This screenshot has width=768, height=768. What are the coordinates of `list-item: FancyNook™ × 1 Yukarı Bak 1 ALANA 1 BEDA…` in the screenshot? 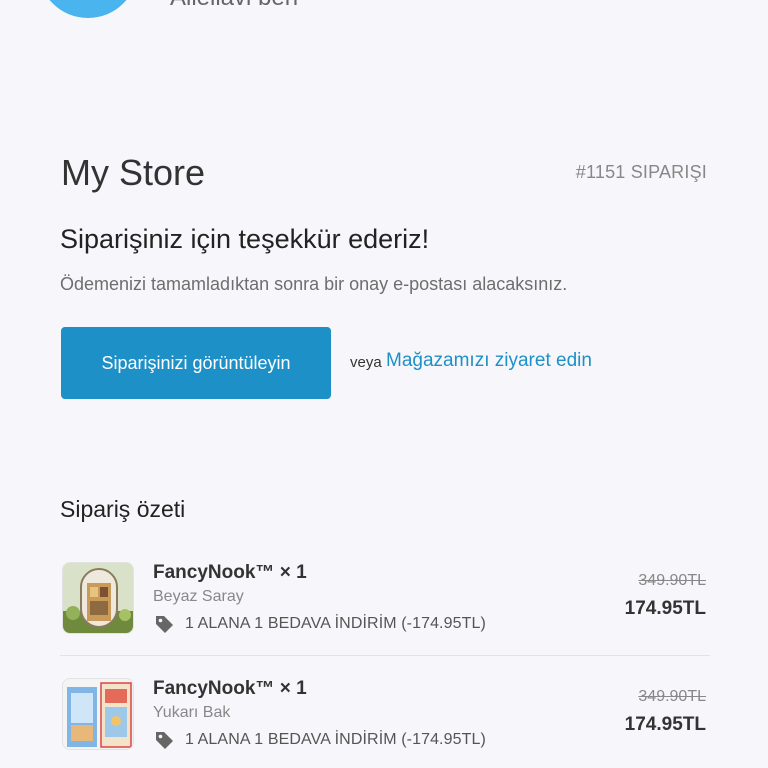 It's located at (385, 718).